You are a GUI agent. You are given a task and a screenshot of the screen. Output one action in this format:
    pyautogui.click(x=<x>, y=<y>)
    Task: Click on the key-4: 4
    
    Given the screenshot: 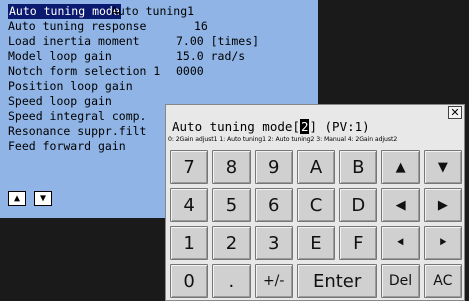 What is the action you would take?
    pyautogui.click(x=189, y=205)
    